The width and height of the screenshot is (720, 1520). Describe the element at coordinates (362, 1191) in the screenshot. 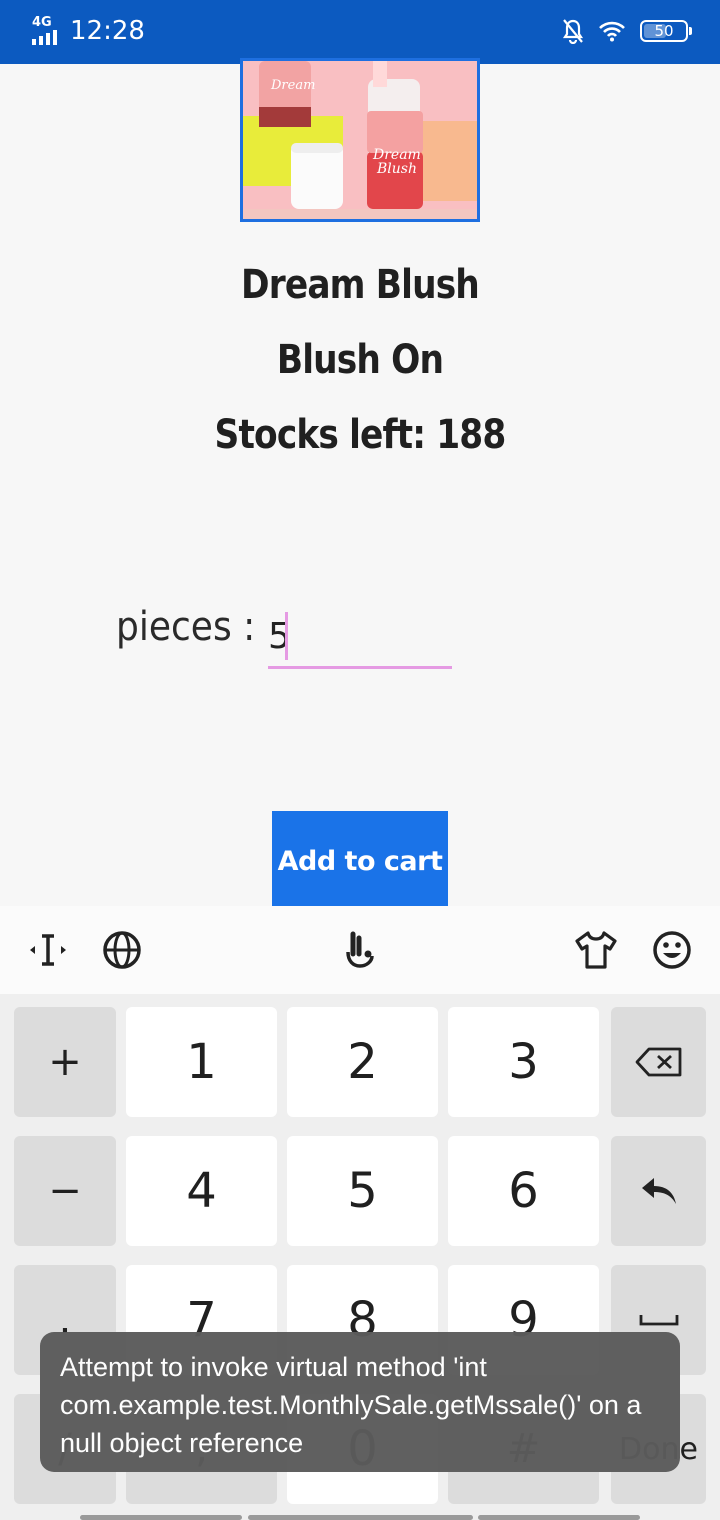

I see `key-5: 5` at that location.